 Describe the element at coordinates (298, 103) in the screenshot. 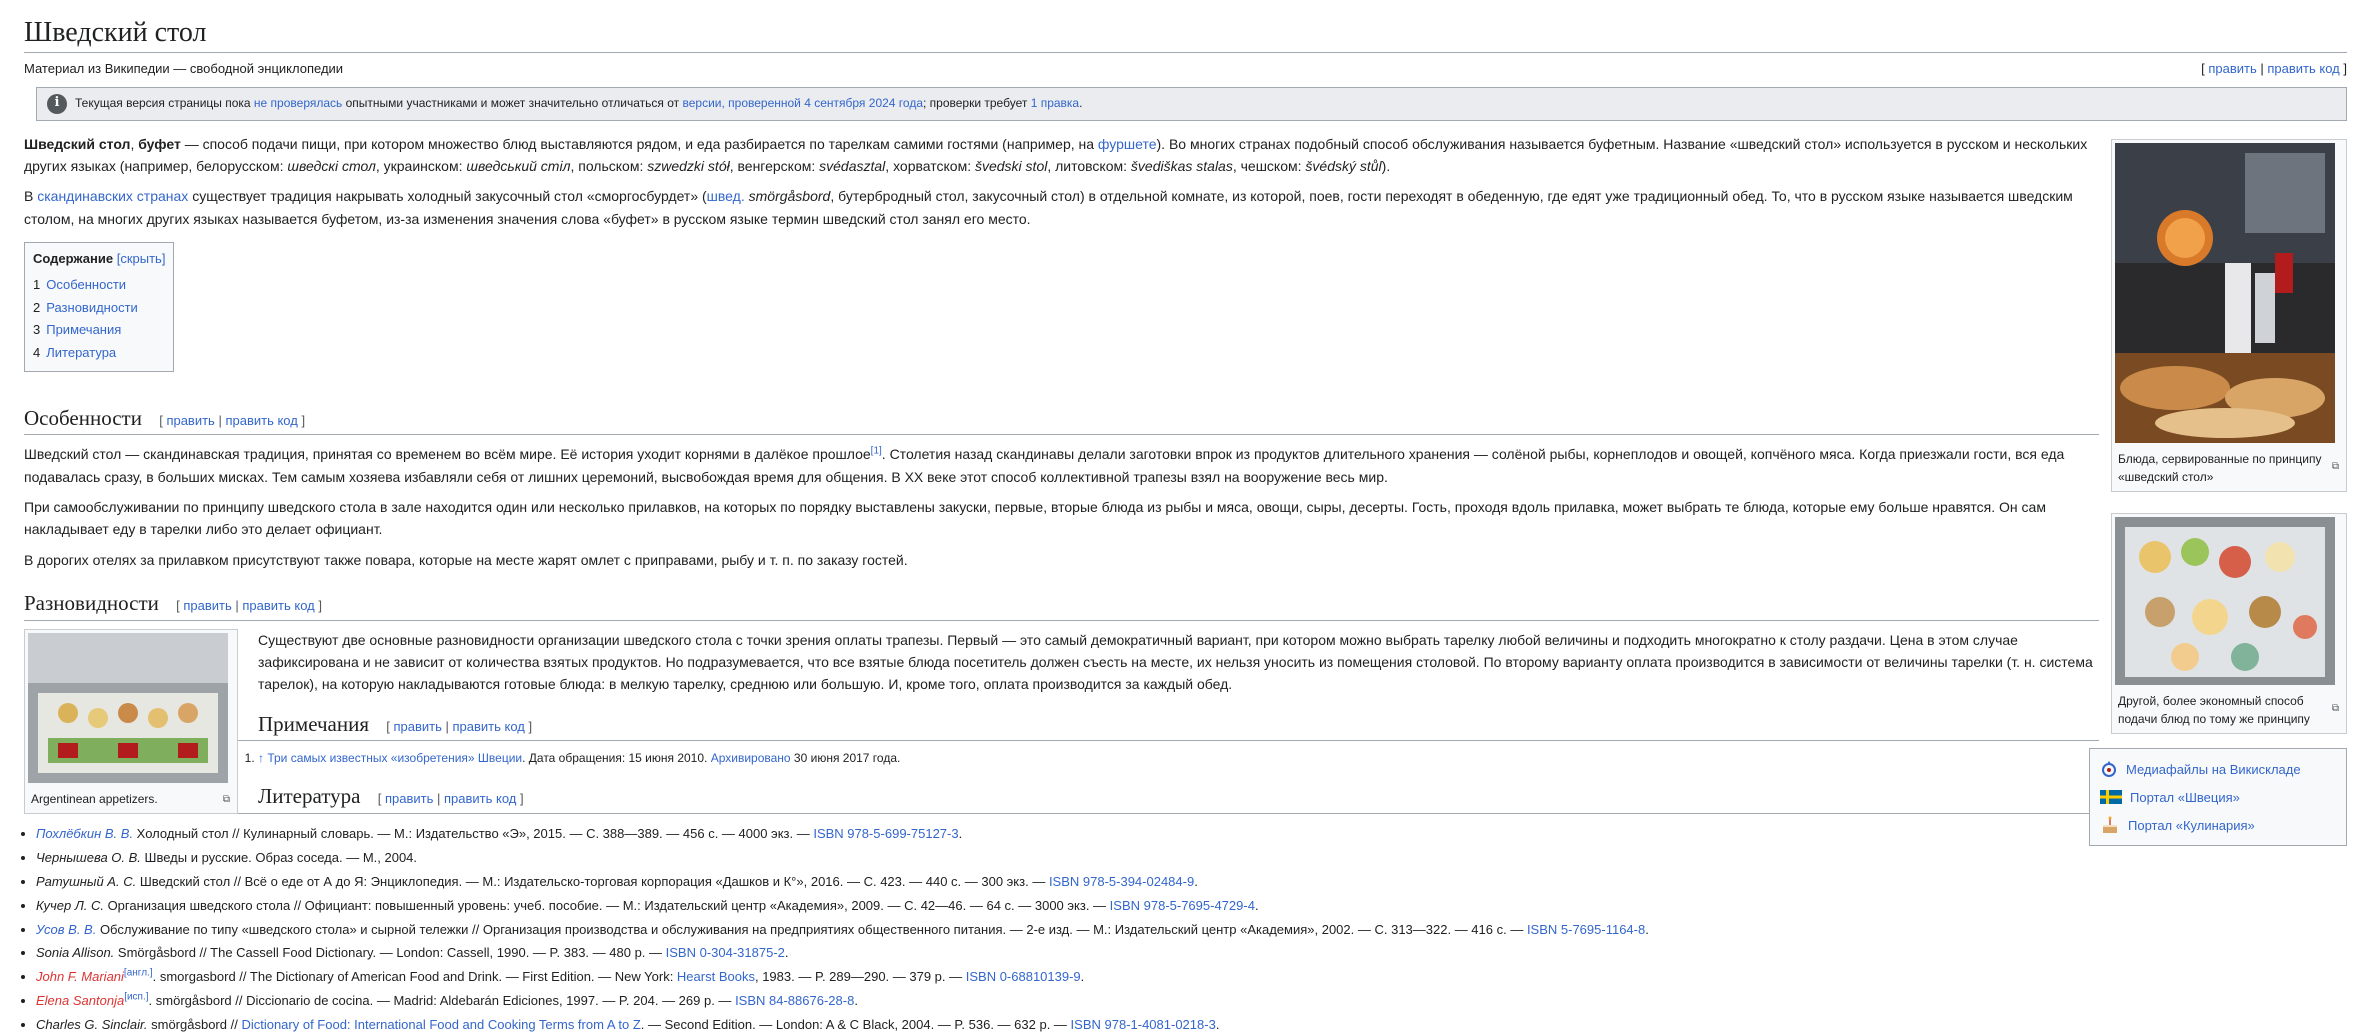

I see `unreviewed-link: не проверялась` at that location.